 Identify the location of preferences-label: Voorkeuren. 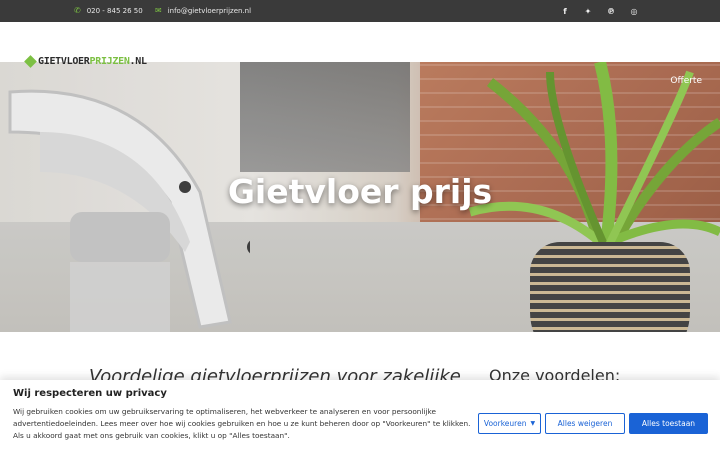
(505, 423).